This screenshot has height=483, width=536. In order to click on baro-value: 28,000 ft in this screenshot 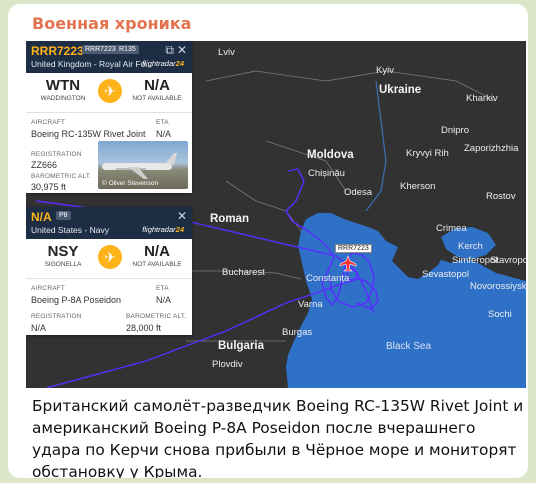, I will do `click(144, 328)`.